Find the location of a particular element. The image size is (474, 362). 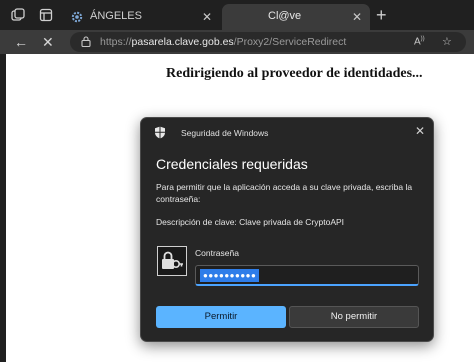

tab-title: ÁNGELES is located at coordinates (116, 16).